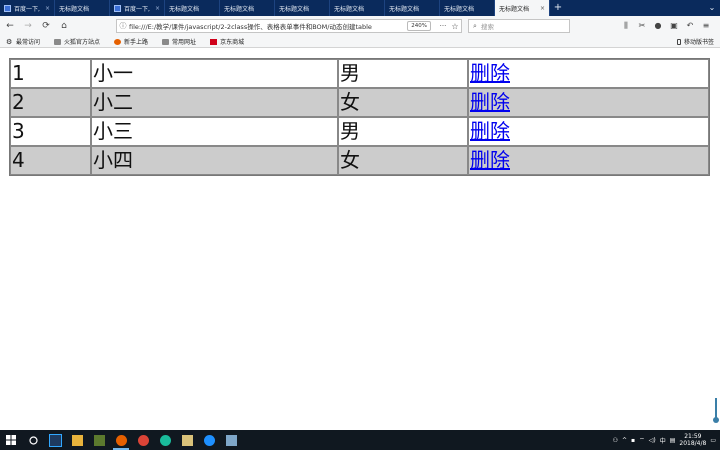 This screenshot has width=720, height=450. Describe the element at coordinates (214, 41) in the screenshot. I see `jd-icon` at that location.